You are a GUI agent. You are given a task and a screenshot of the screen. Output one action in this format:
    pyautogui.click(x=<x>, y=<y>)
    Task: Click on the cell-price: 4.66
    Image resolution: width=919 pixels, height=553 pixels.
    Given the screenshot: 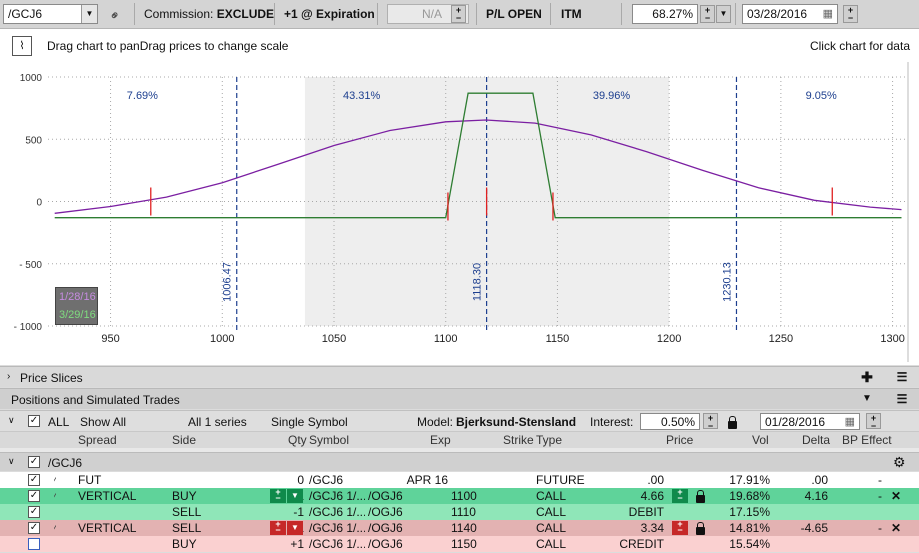 What is the action you would take?
    pyautogui.click(x=630, y=496)
    